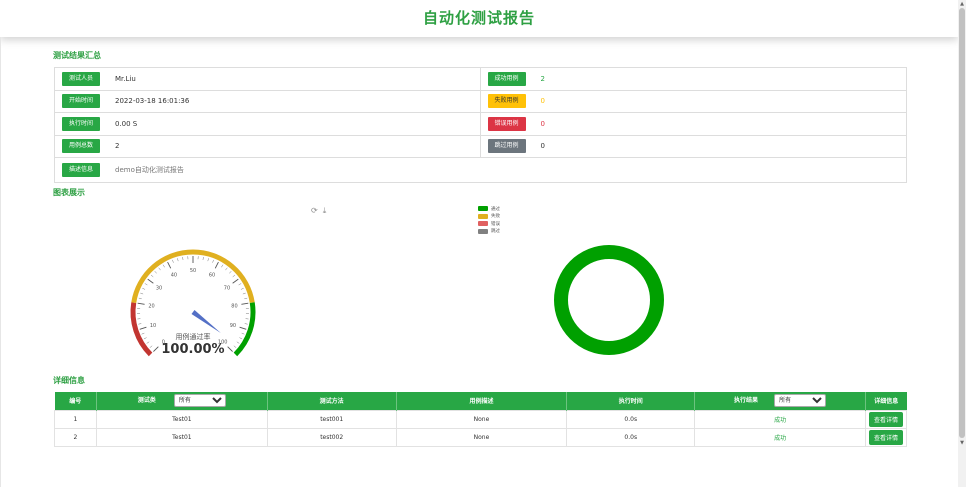 This screenshot has width=966, height=487. Describe the element at coordinates (962, 4) in the screenshot. I see `scroll-up-icon: ▲` at that location.